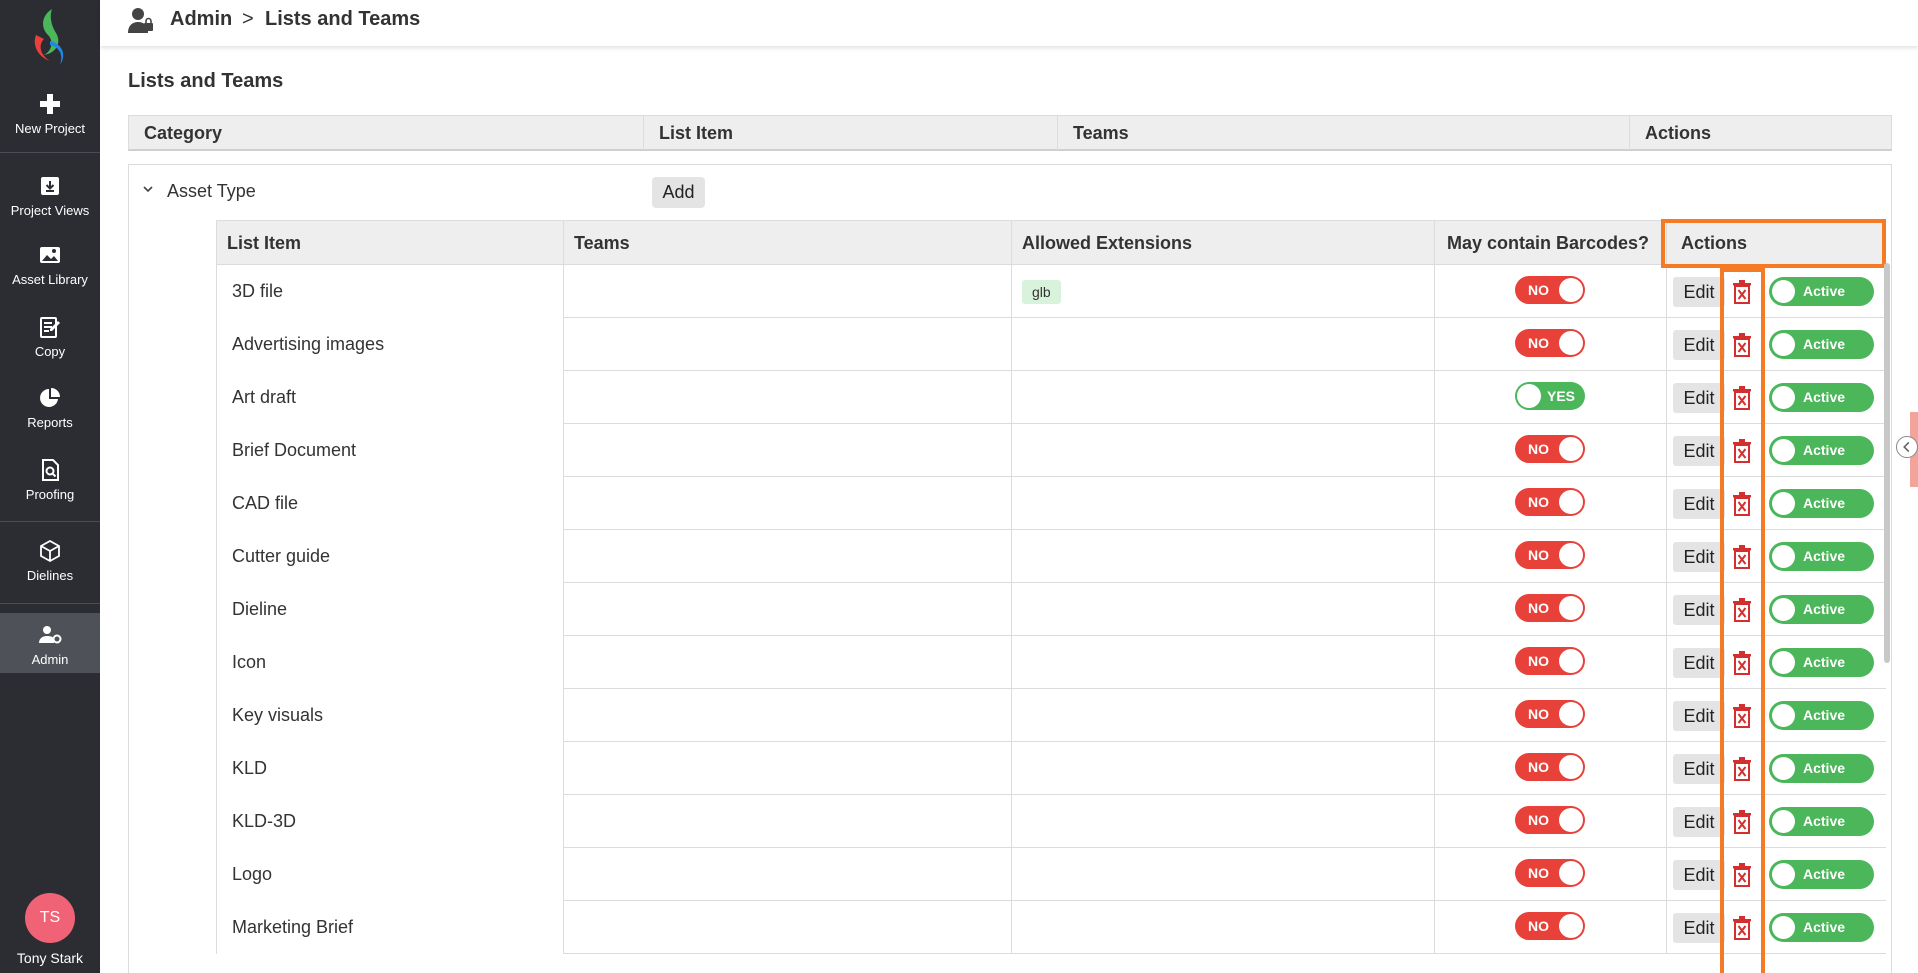  Describe the element at coordinates (50, 958) in the screenshot. I see `user-name: Tony Stark` at that location.